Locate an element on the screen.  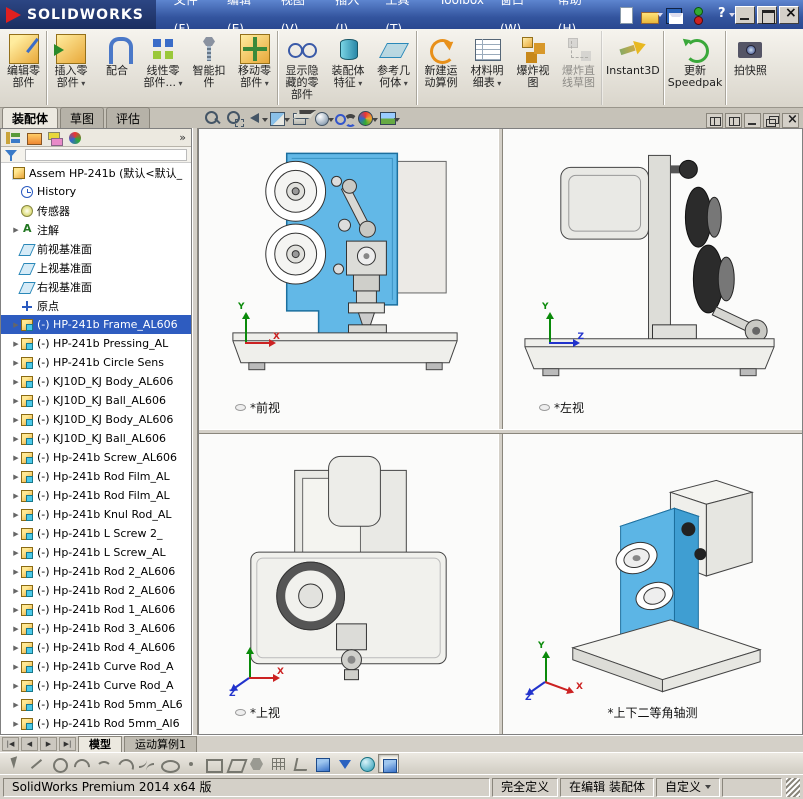
previous-view-icon is located at coordinates (257, 118).